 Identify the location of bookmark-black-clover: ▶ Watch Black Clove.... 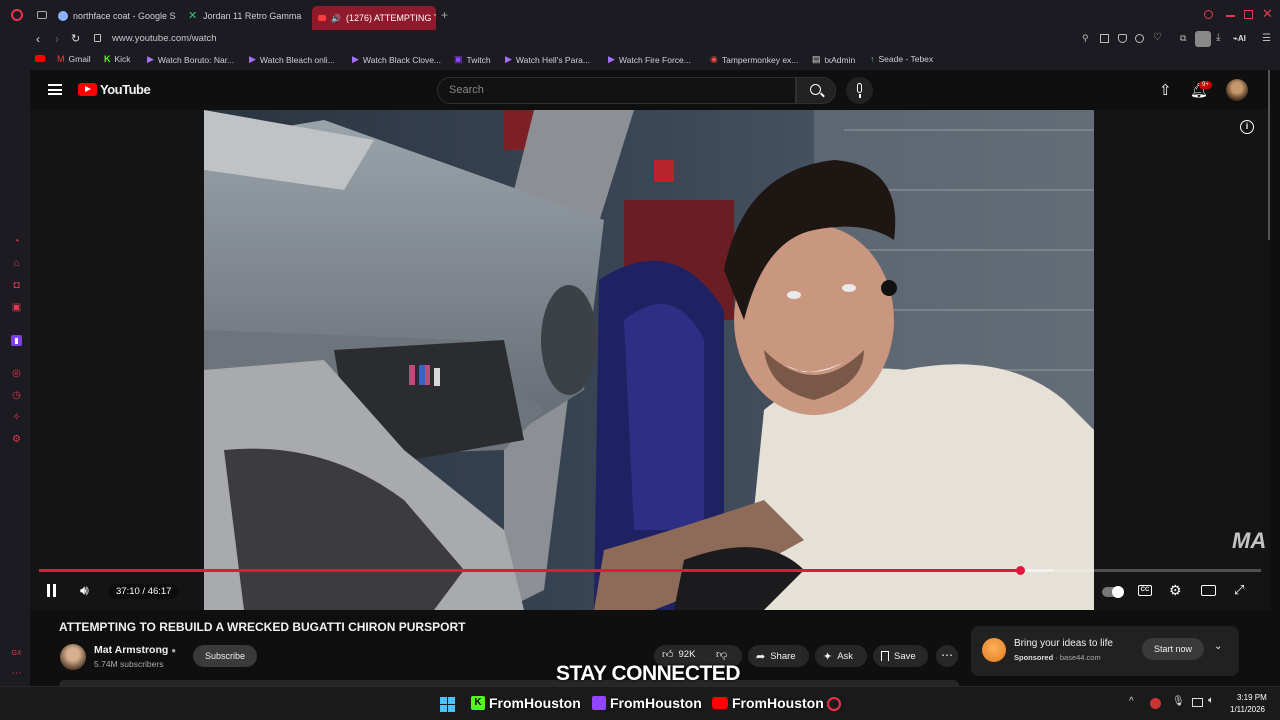
(396, 59).